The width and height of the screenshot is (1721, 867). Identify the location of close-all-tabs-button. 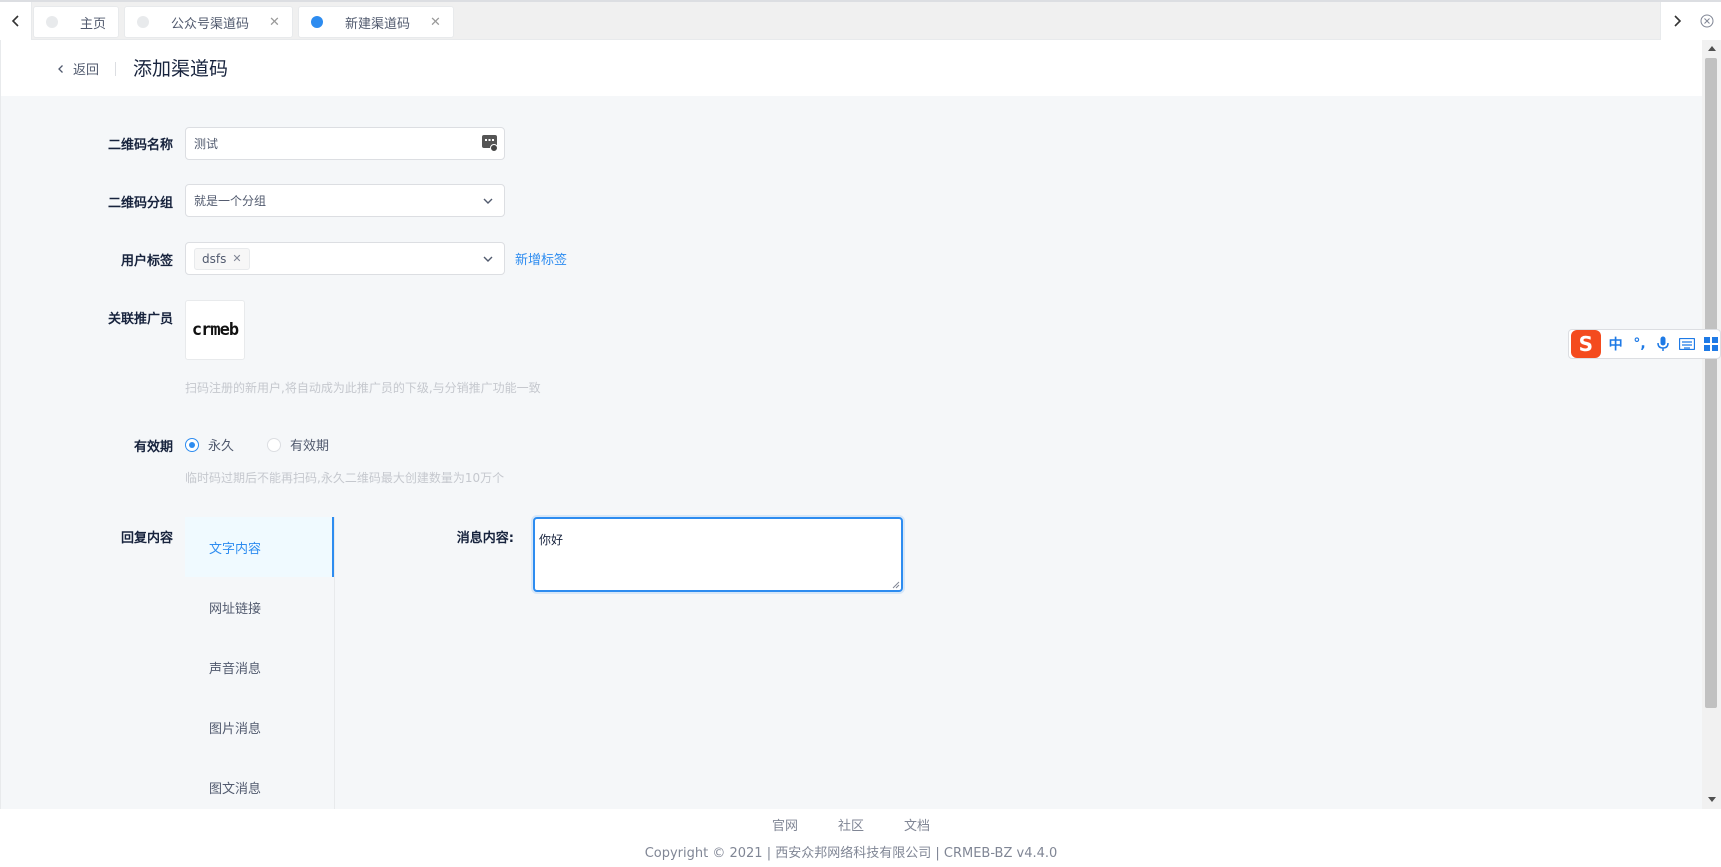
(1706, 21).